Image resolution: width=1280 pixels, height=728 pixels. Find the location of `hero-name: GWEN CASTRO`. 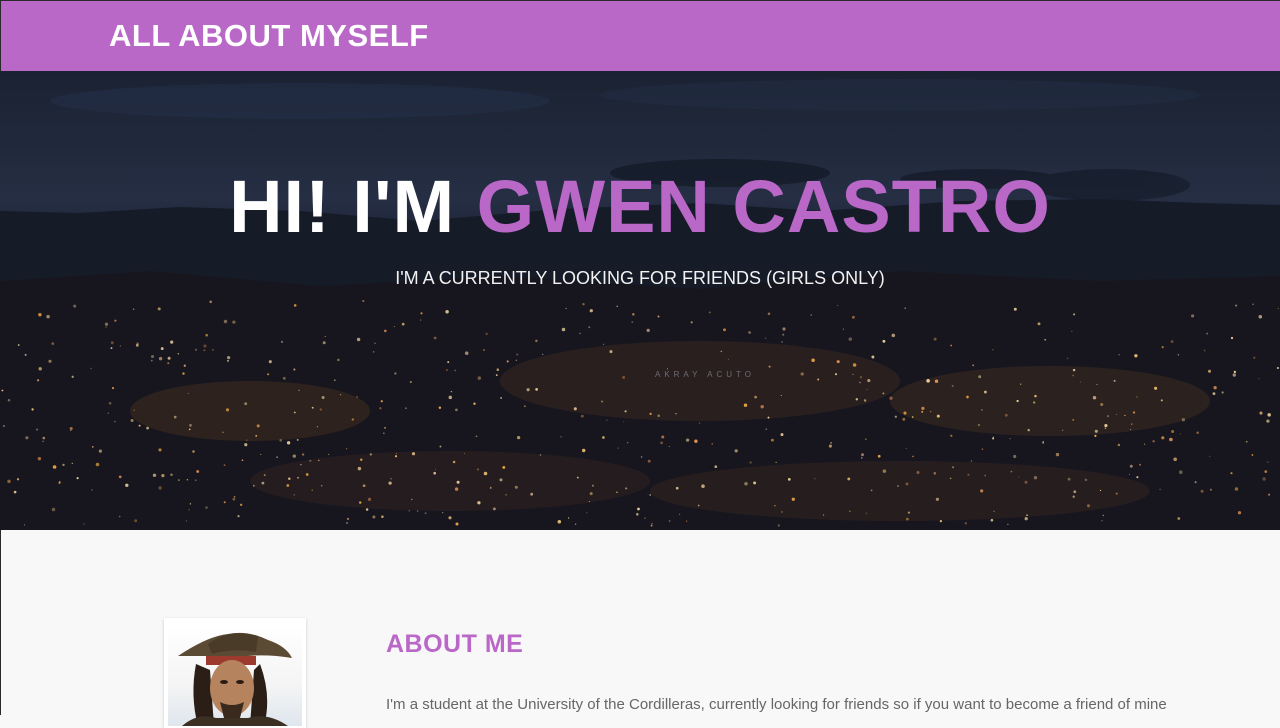

hero-name: GWEN CASTRO is located at coordinates (763, 206).